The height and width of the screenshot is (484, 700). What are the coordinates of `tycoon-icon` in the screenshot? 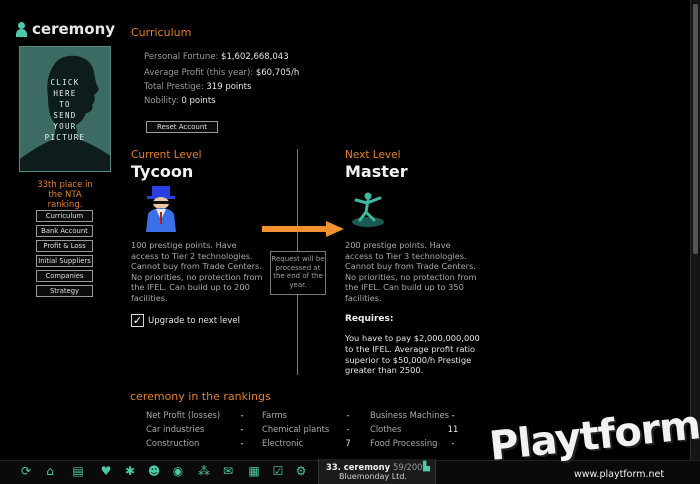 It's located at (161, 209).